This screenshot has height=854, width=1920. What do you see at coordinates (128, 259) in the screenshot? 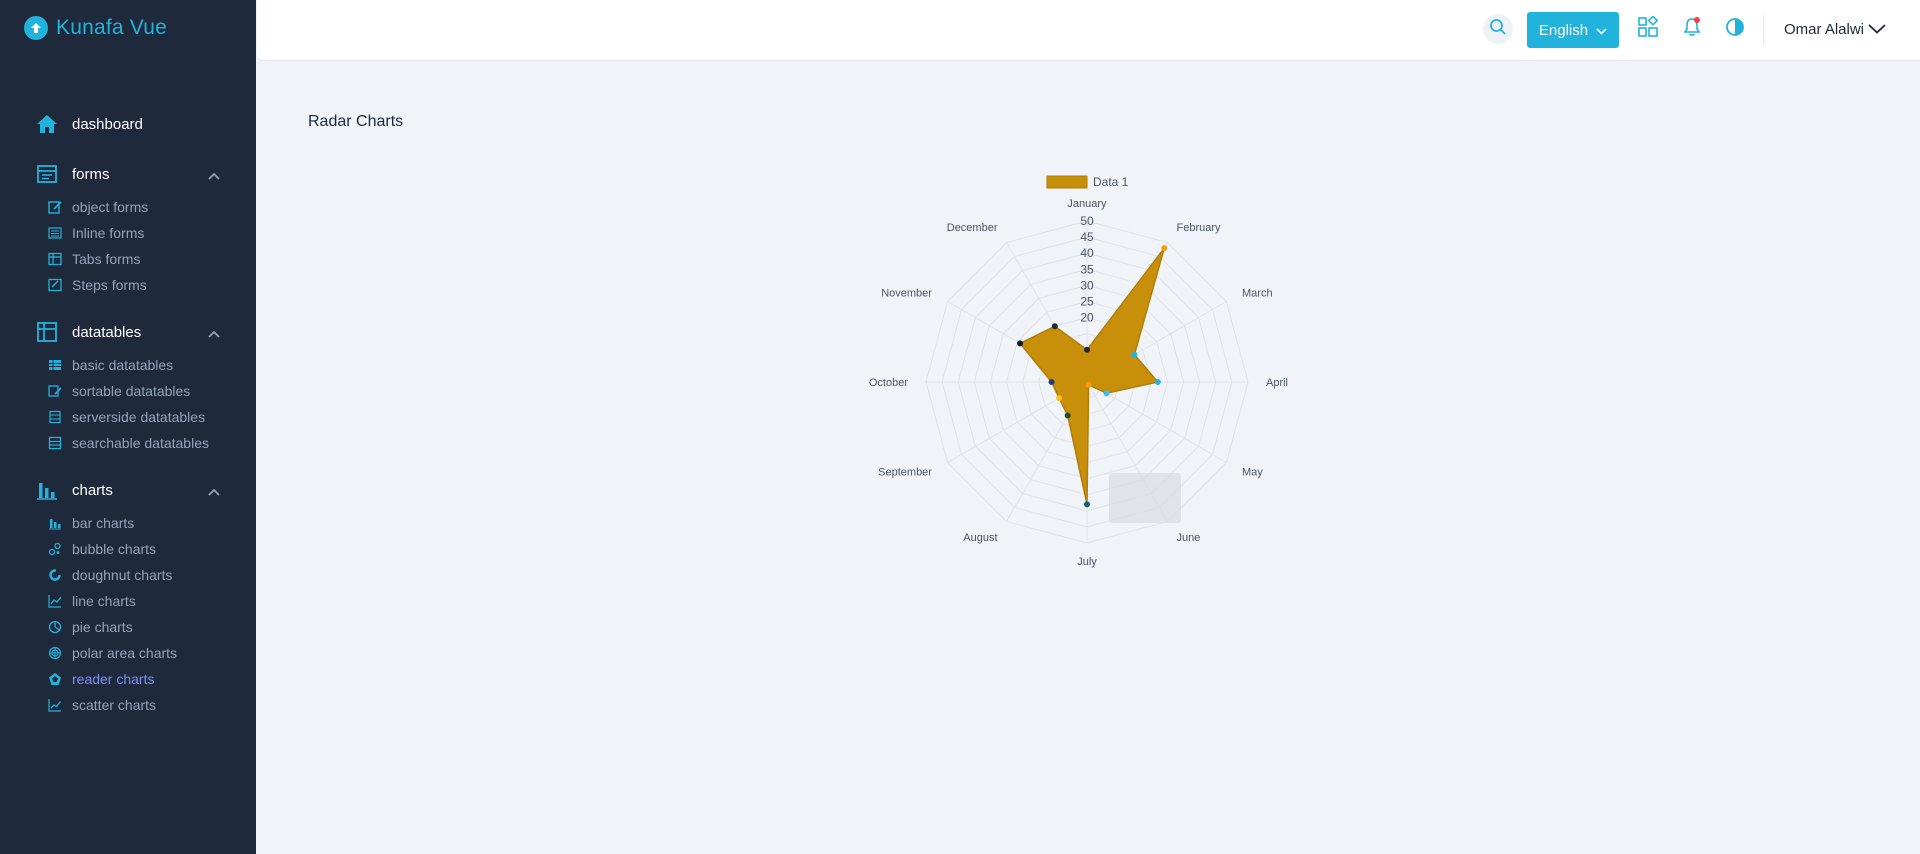
I see `sidebar-item-tabs-forms: Tabs forms` at bounding box center [128, 259].